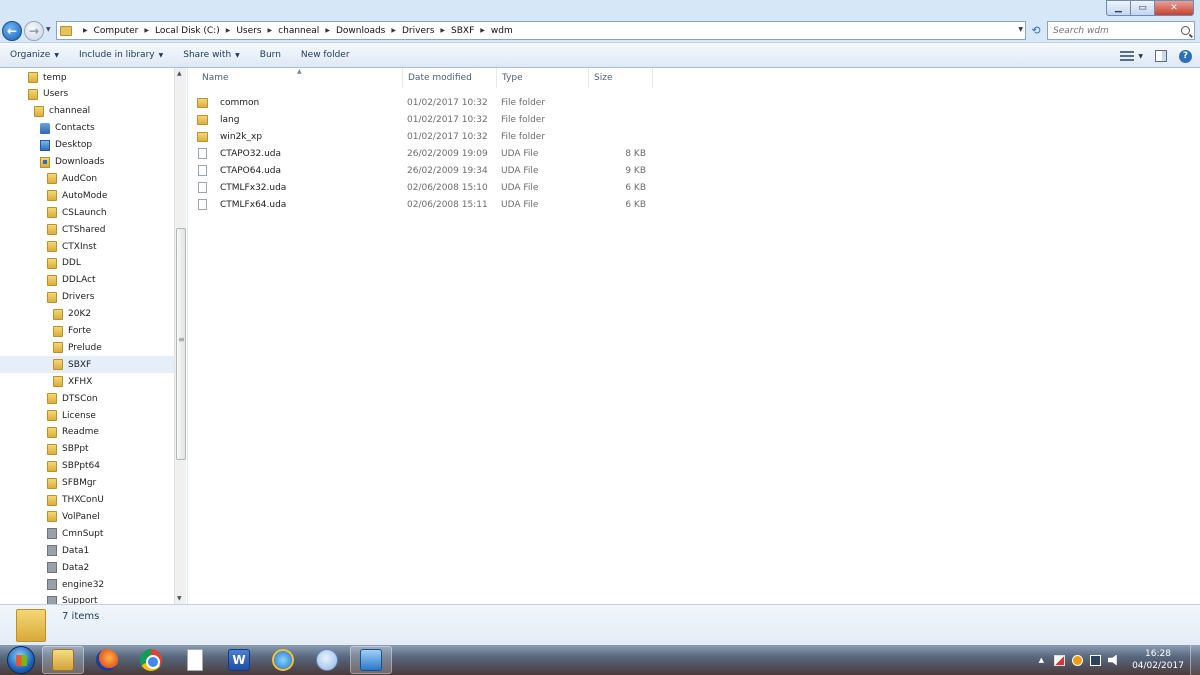  What do you see at coordinates (1036, 30) in the screenshot?
I see `refresh-button: ⟲` at bounding box center [1036, 30].